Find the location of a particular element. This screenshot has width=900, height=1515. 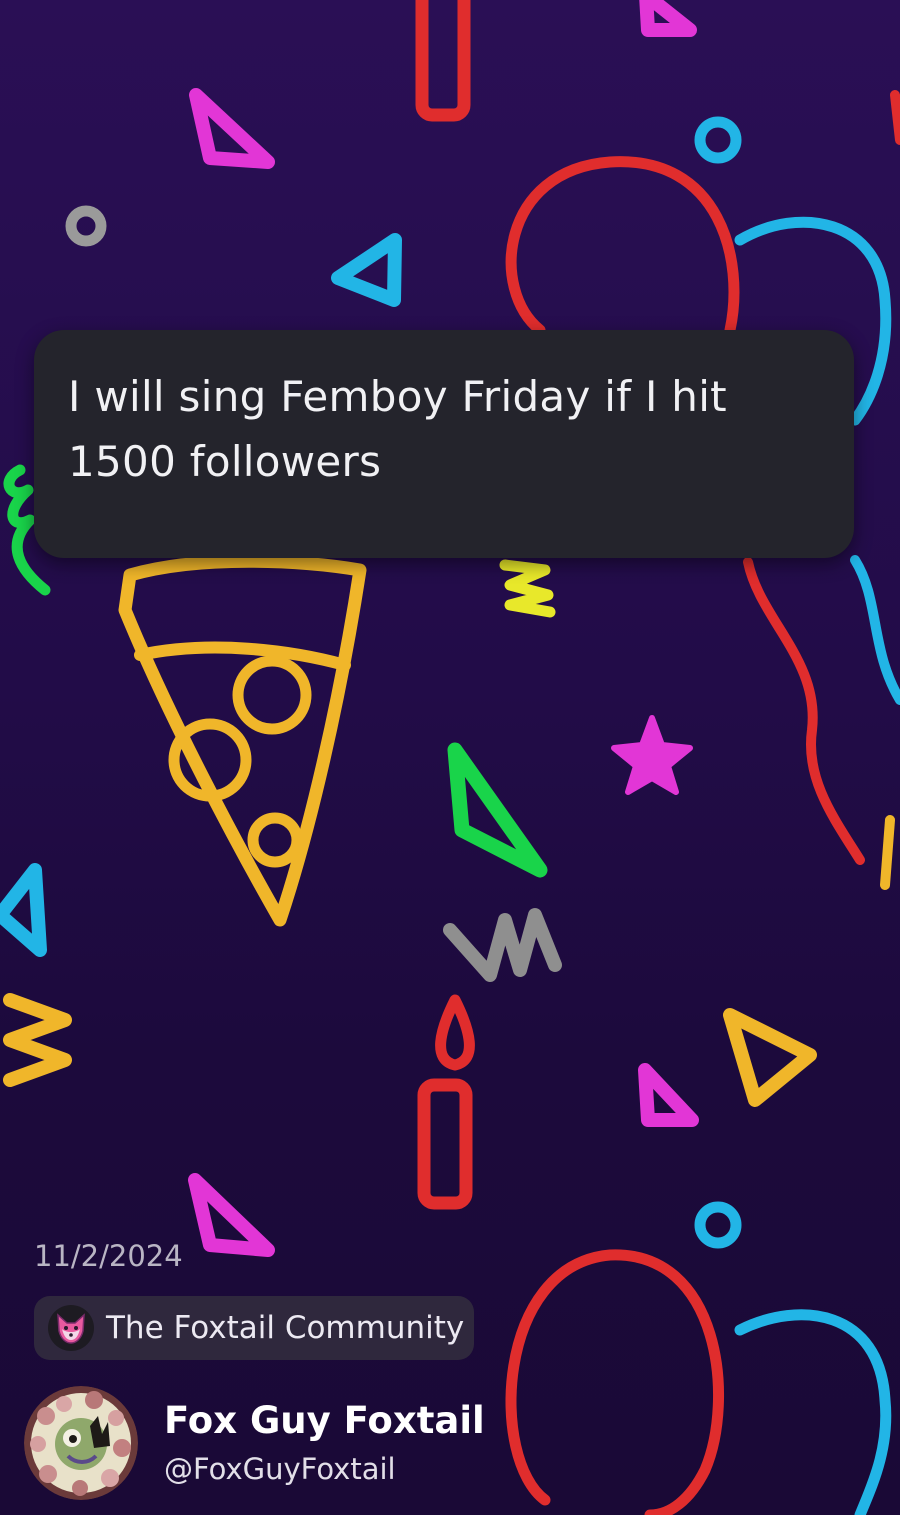

fox-icon is located at coordinates (71, 1328).